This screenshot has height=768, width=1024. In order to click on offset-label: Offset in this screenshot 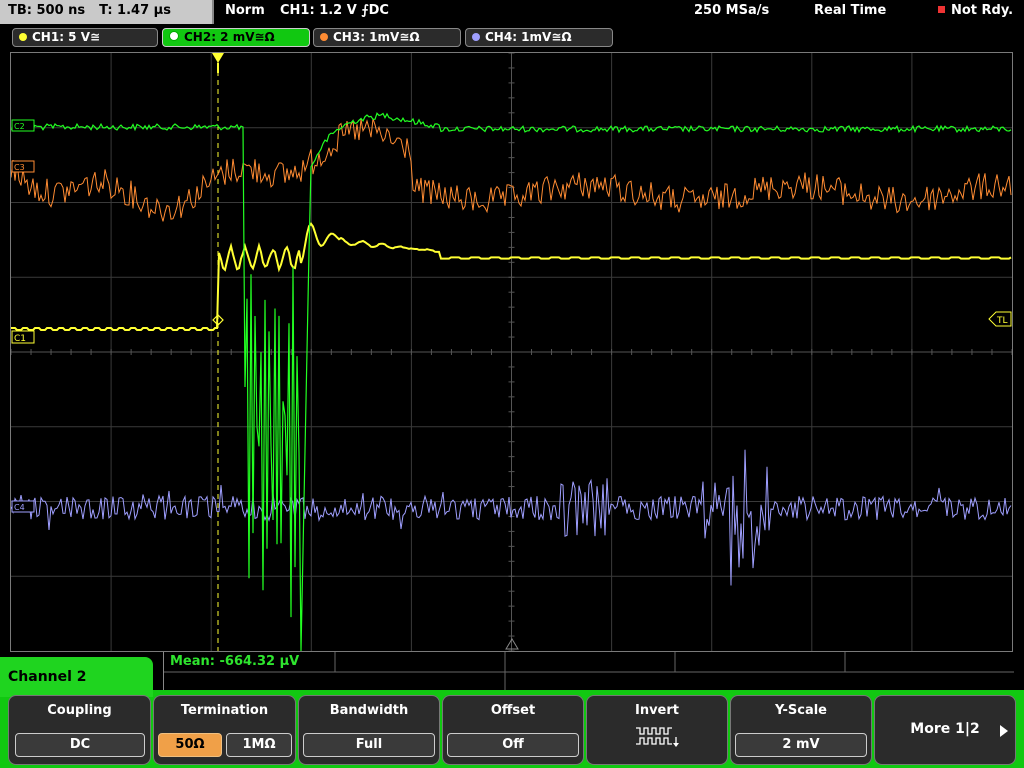, I will do `click(513, 710)`.